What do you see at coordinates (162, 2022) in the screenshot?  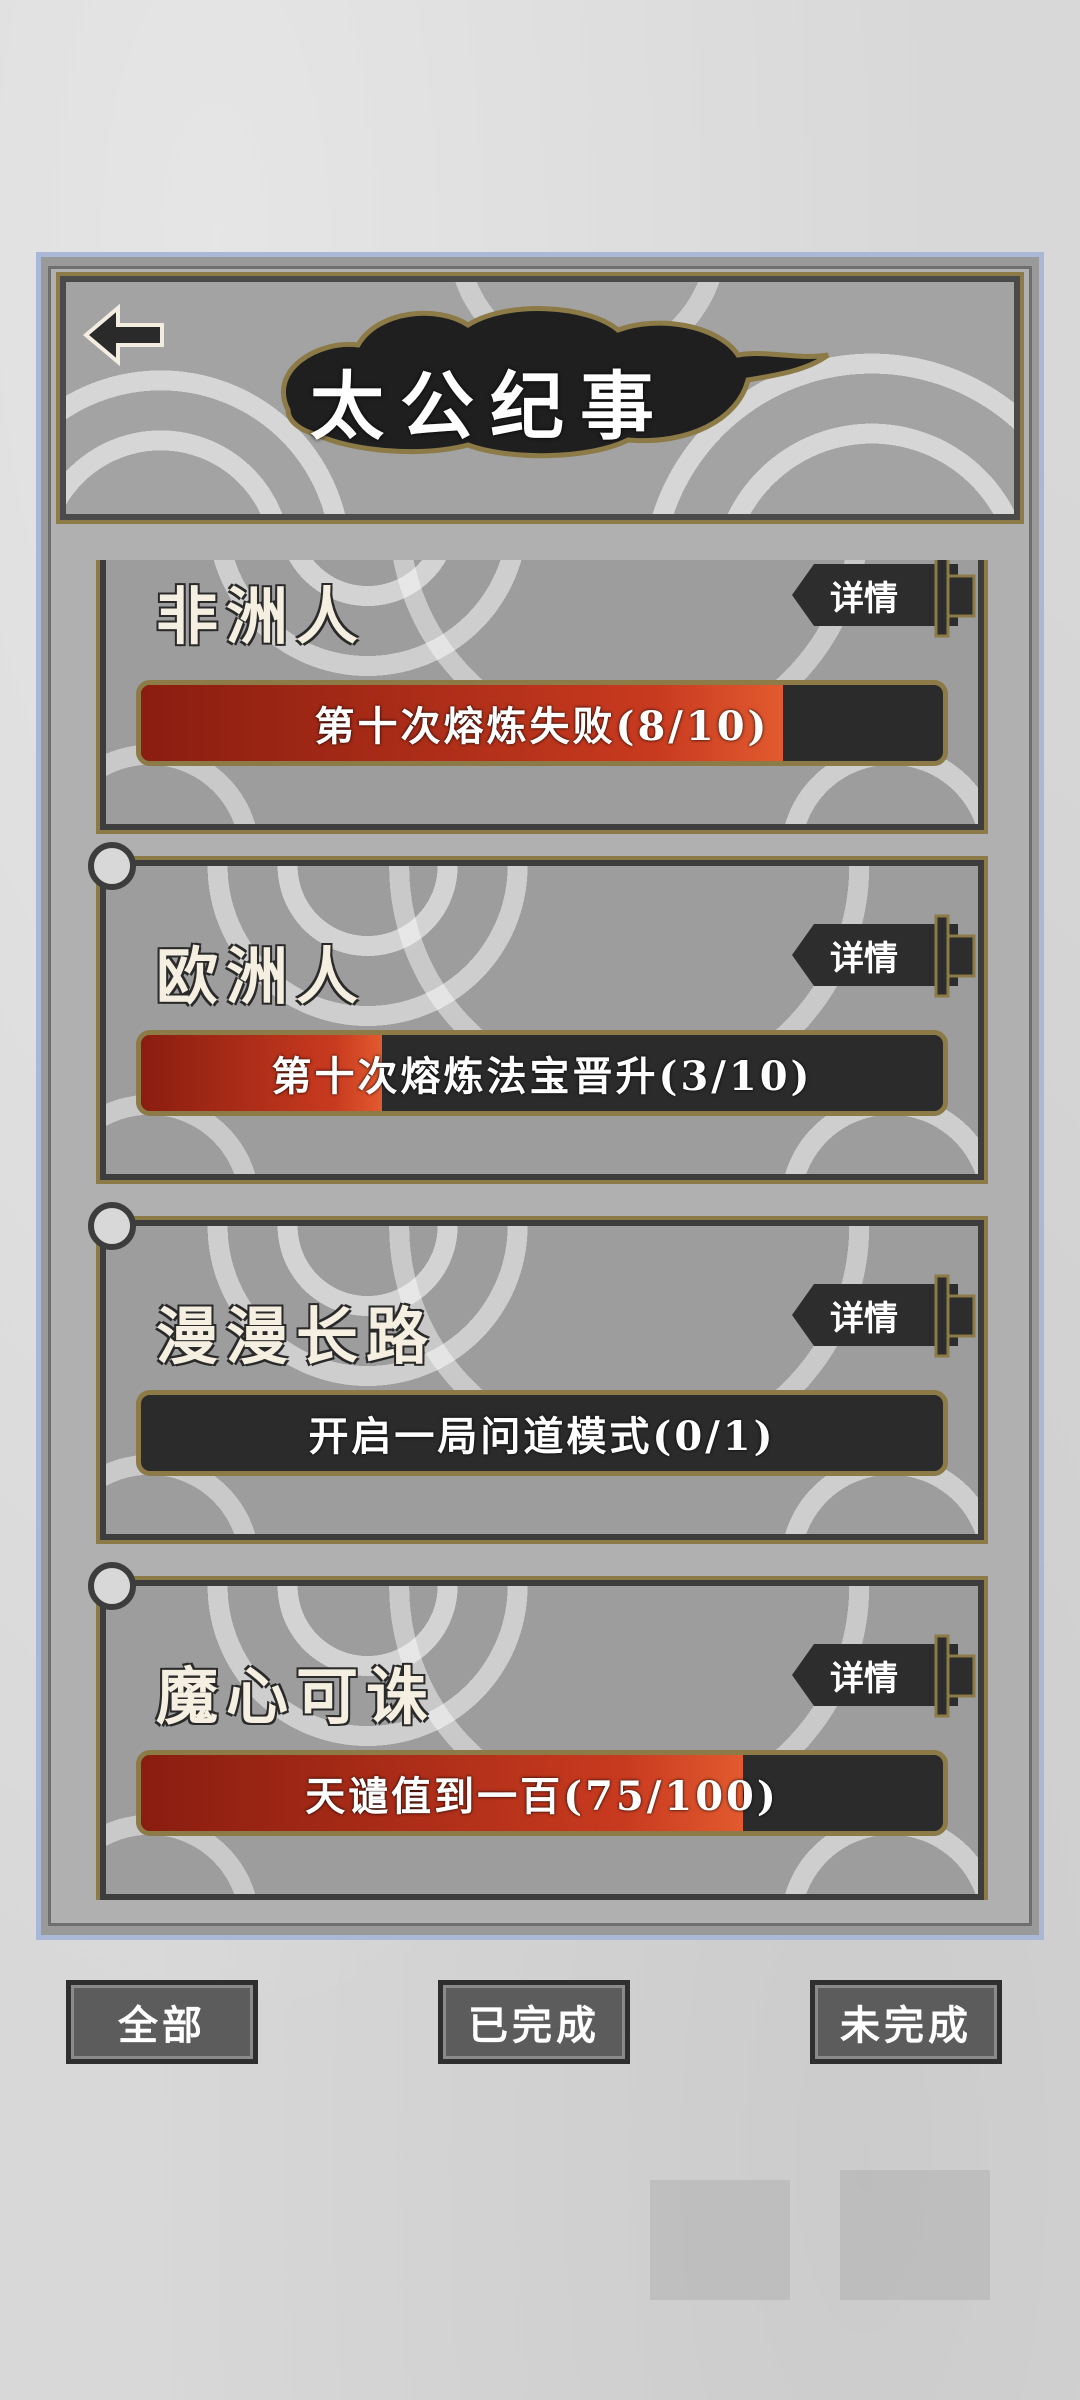 I see `filter-all-button: 全部` at bounding box center [162, 2022].